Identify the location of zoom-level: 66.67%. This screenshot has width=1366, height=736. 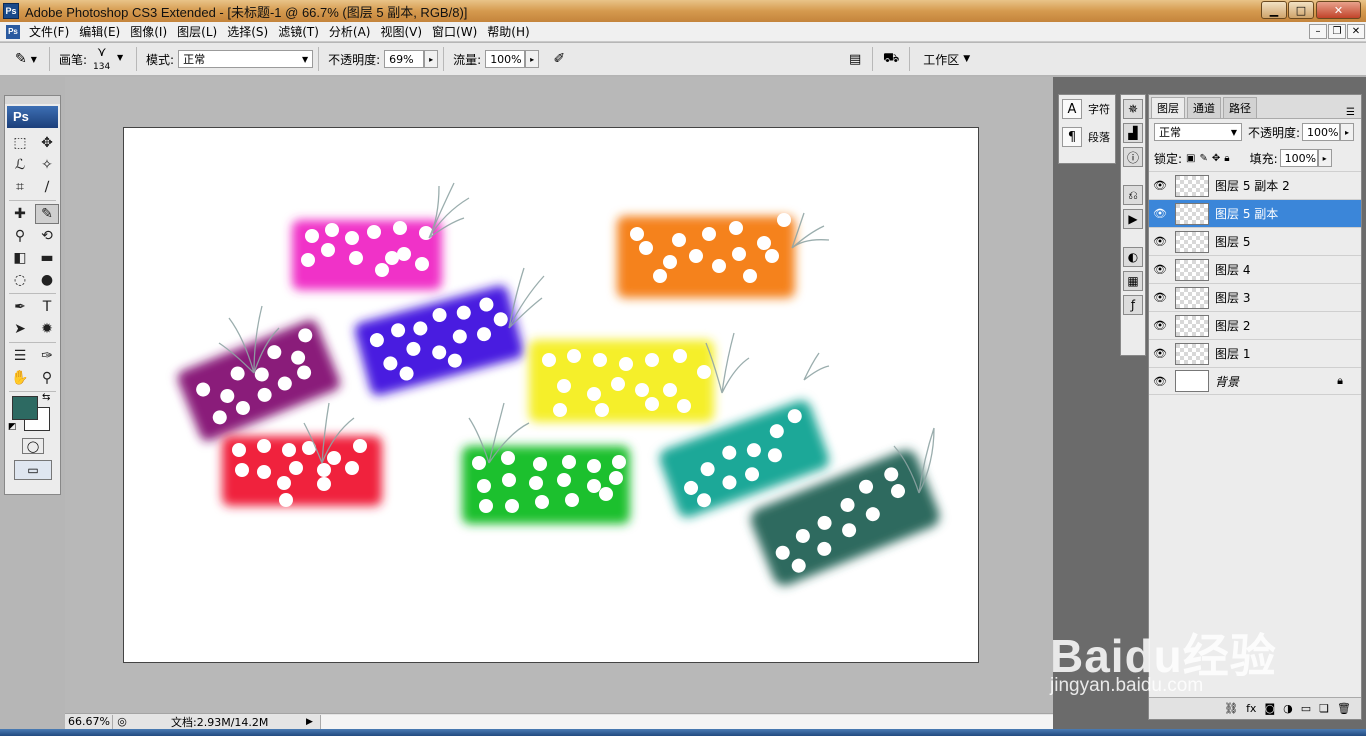
(89, 721).